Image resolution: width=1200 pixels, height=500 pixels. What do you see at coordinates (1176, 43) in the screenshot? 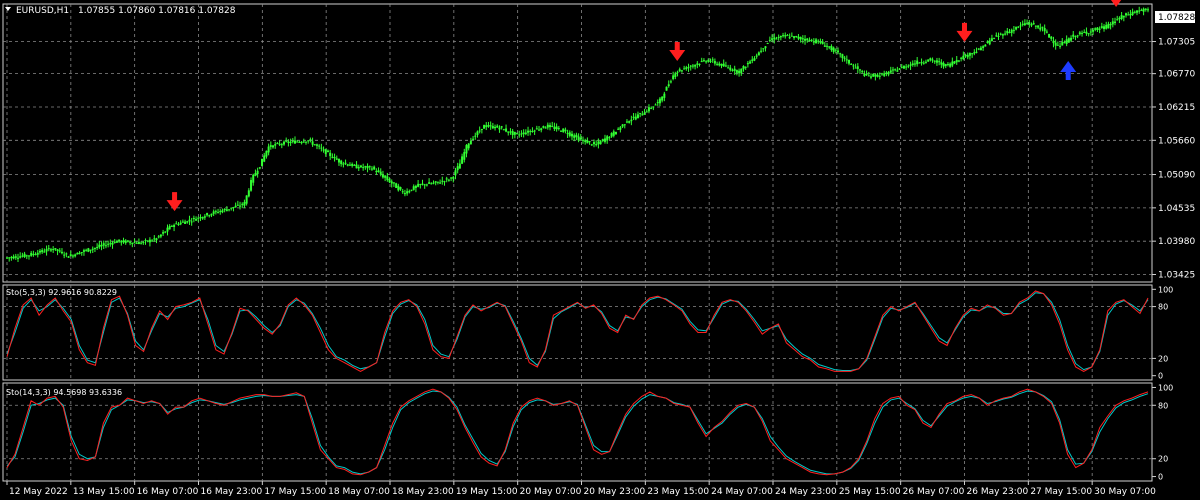
I see `y-tick-label: 1.07305` at bounding box center [1176, 43].